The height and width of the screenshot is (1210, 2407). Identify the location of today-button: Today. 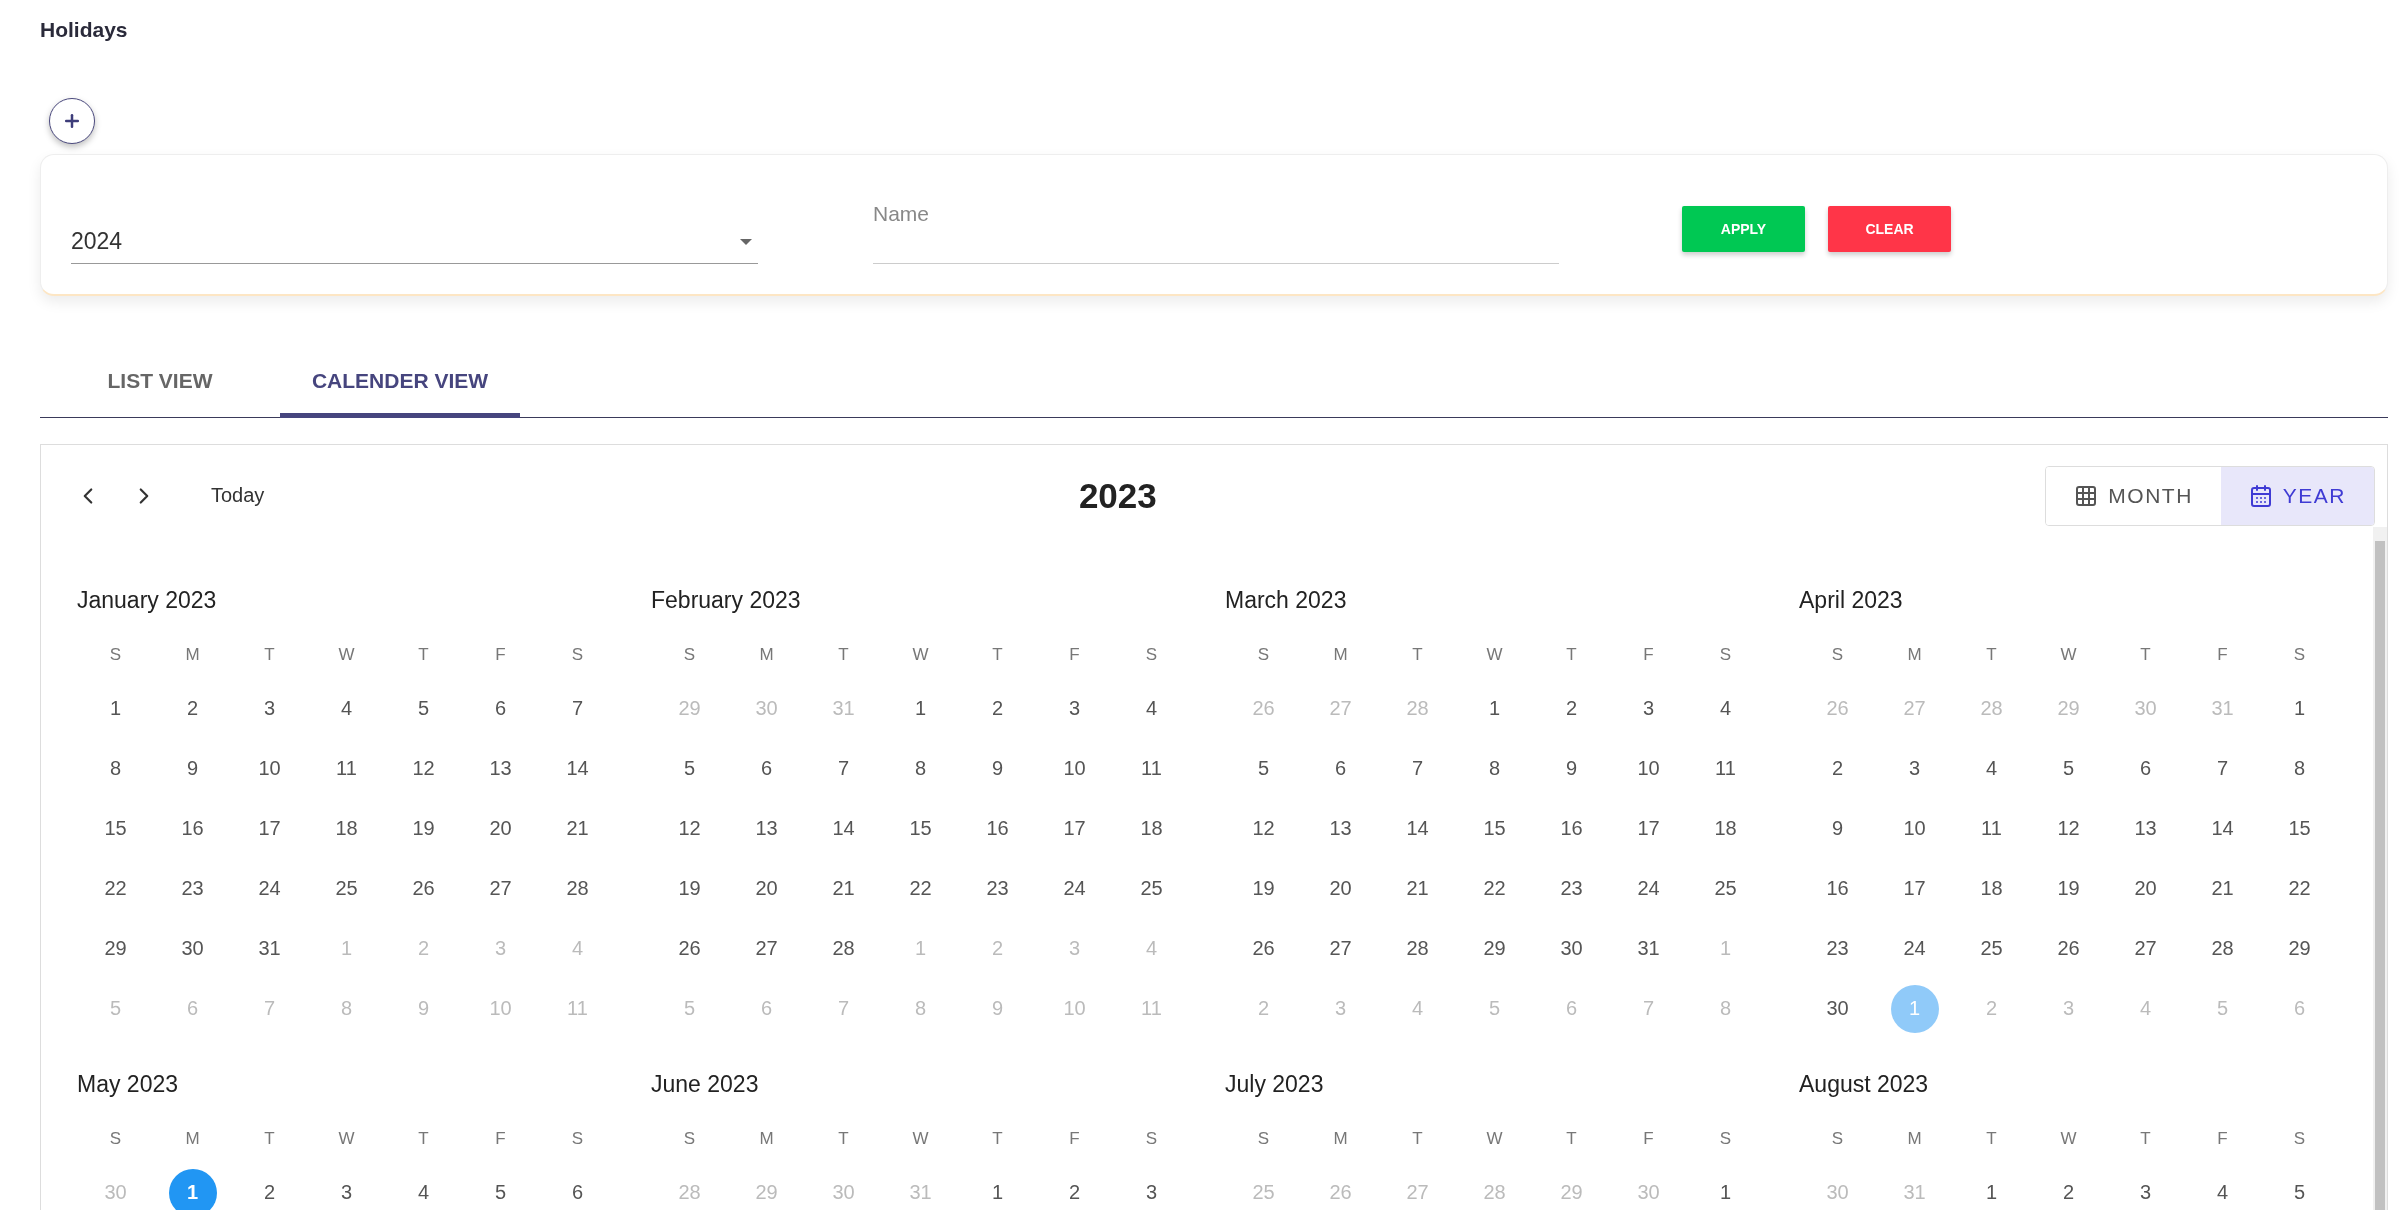
(238, 495).